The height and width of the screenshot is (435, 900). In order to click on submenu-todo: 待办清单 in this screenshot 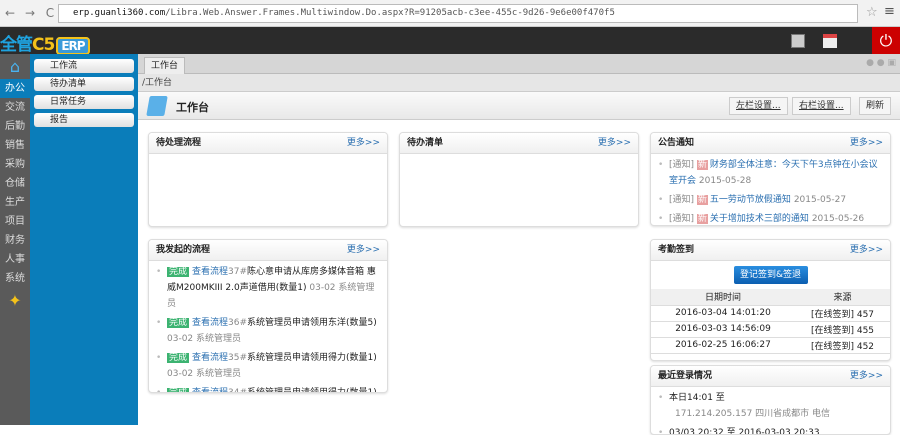, I will do `click(84, 84)`.